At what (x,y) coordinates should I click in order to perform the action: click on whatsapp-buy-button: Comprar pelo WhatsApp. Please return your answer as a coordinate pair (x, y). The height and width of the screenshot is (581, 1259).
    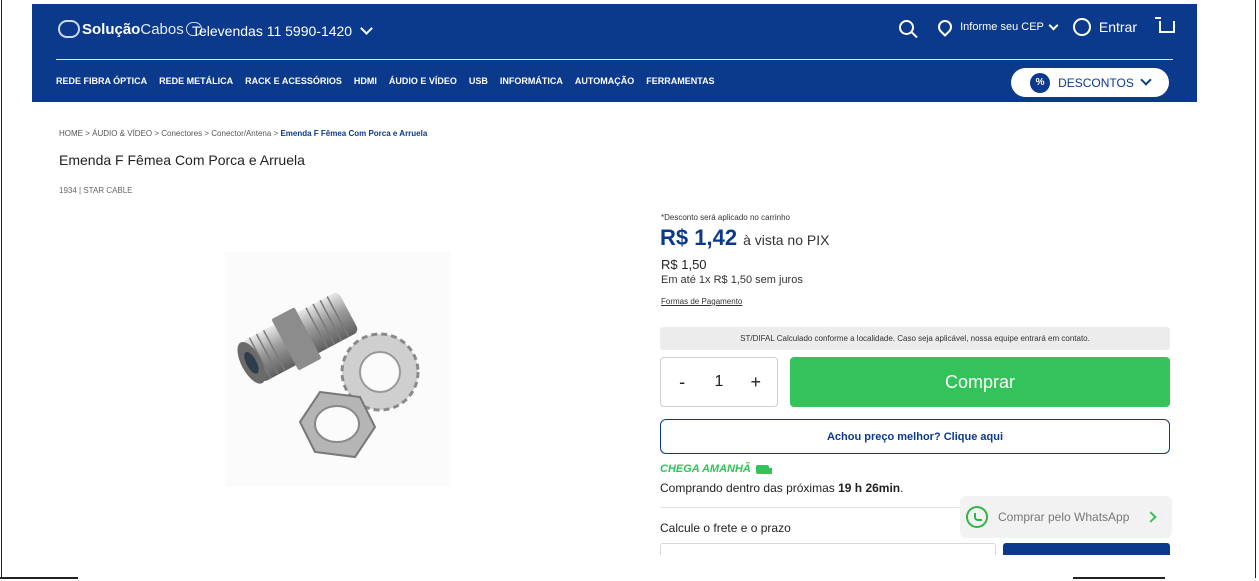
    Looking at the image, I should click on (1066, 517).